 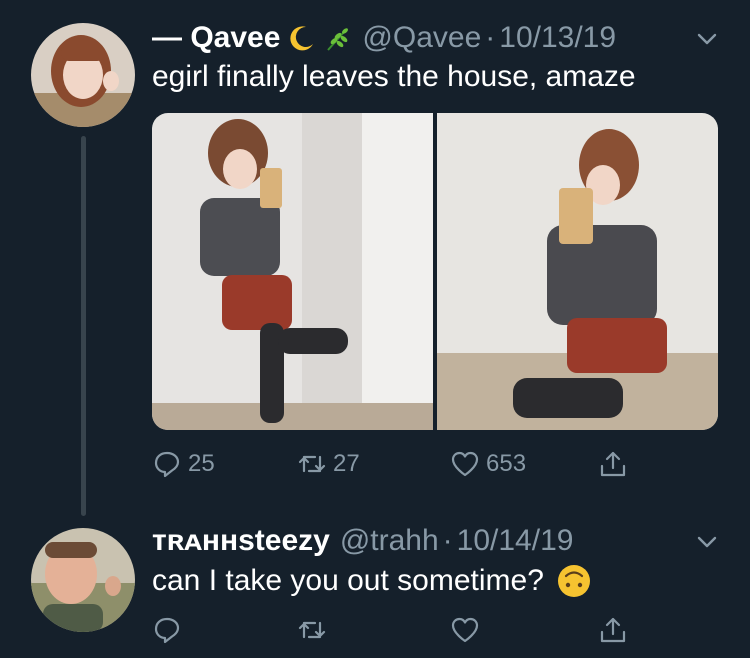 What do you see at coordinates (573, 581) in the screenshot?
I see `upside-down-face-emoji-icon` at bounding box center [573, 581].